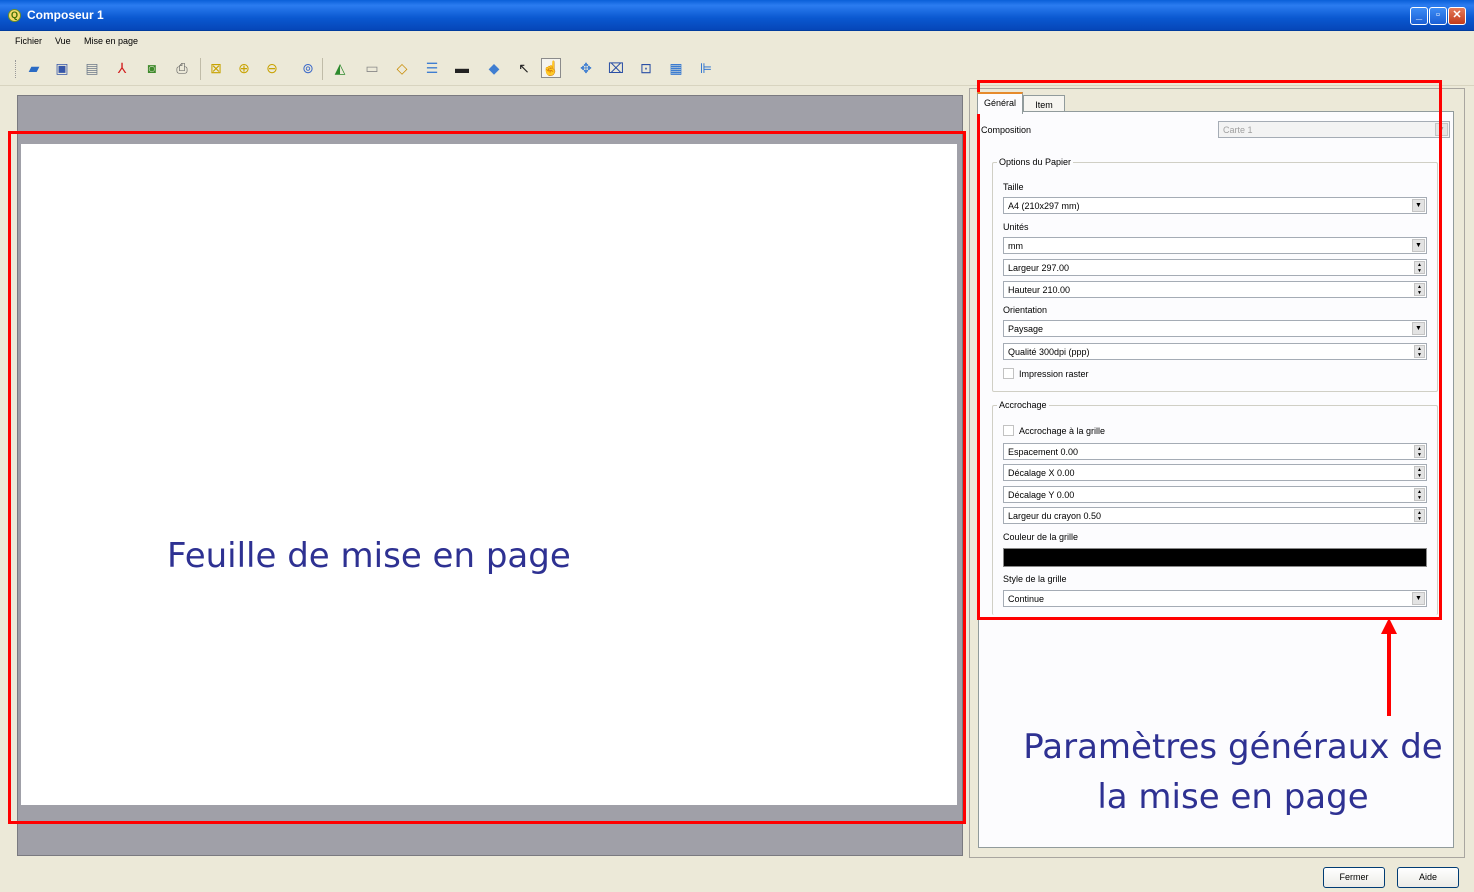  I want to click on align-icon: ⊫, so click(706, 68).